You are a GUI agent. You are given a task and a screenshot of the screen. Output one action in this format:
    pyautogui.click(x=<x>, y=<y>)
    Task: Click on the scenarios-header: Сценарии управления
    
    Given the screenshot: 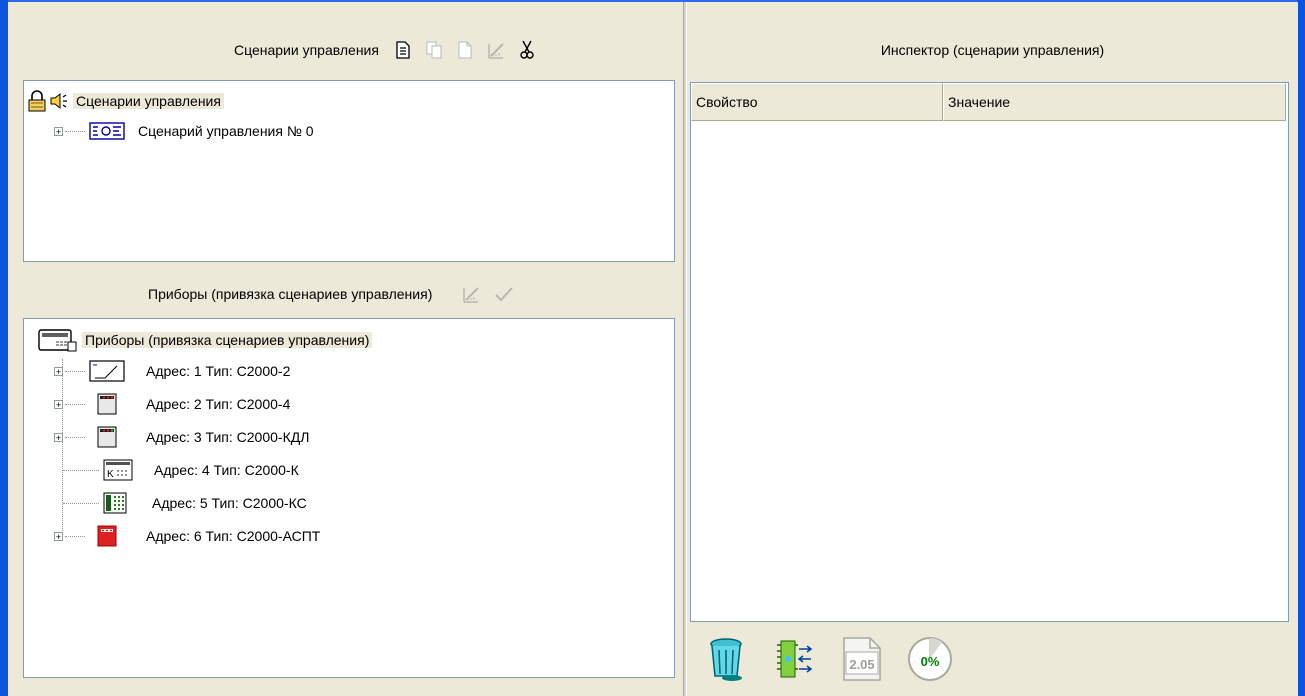 What is the action you would take?
    pyautogui.click(x=385, y=50)
    